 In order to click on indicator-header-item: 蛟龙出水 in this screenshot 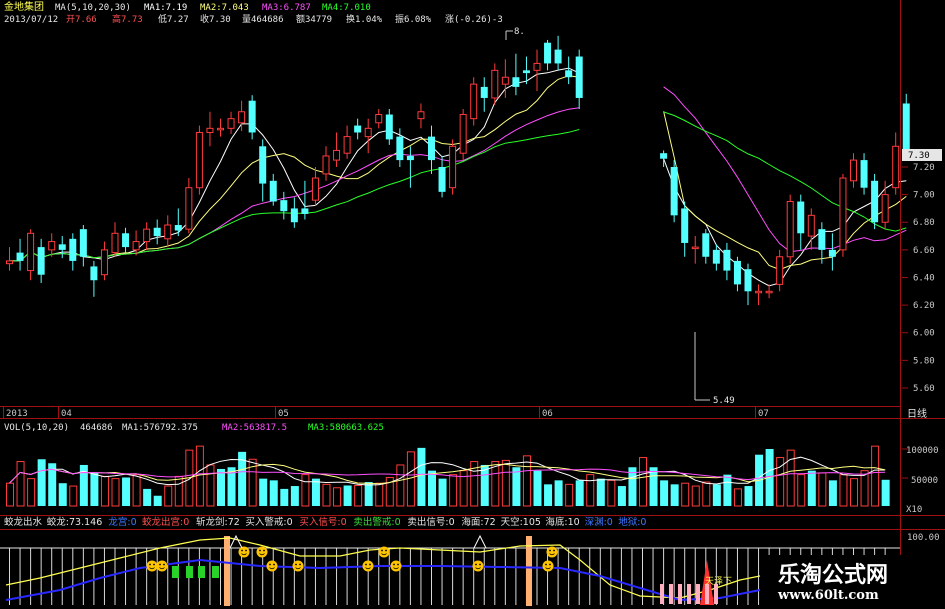, I will do `click(23, 522)`.